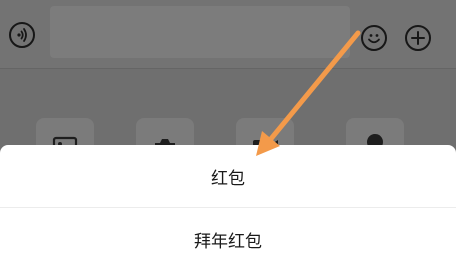  I want to click on voice-icon-glyph, so click(22, 35).